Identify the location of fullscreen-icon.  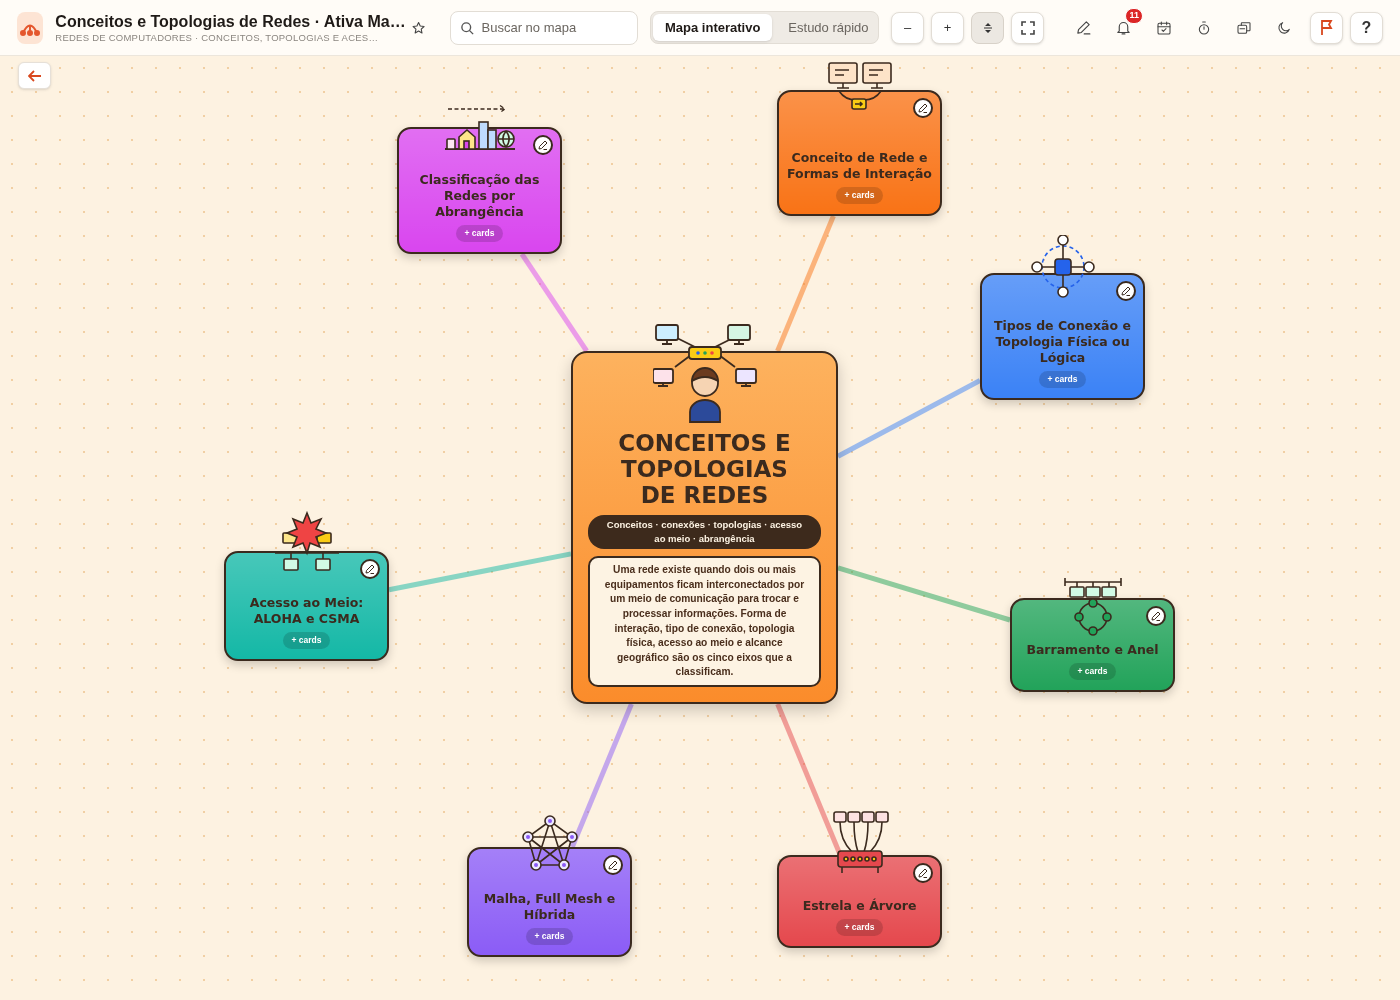
(1027, 27).